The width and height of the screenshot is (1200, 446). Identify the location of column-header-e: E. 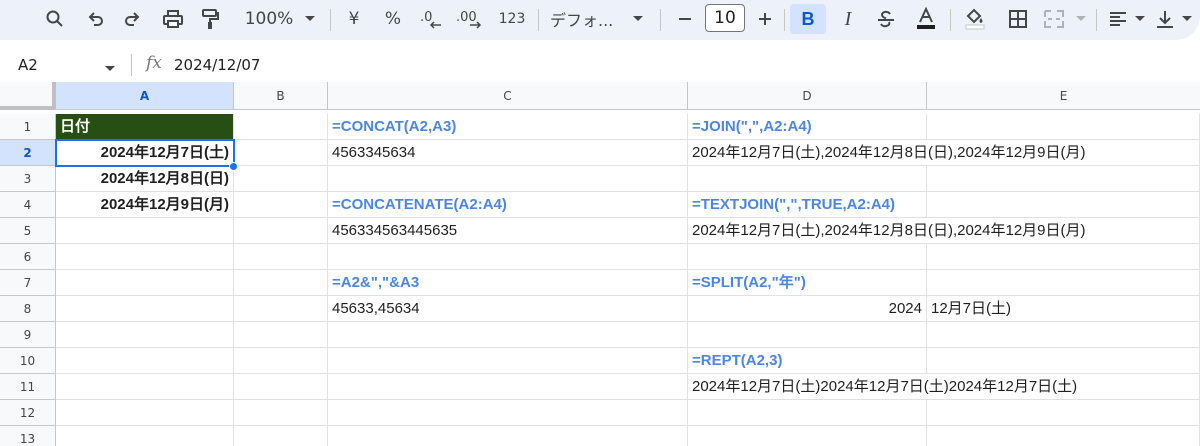
(1063, 96).